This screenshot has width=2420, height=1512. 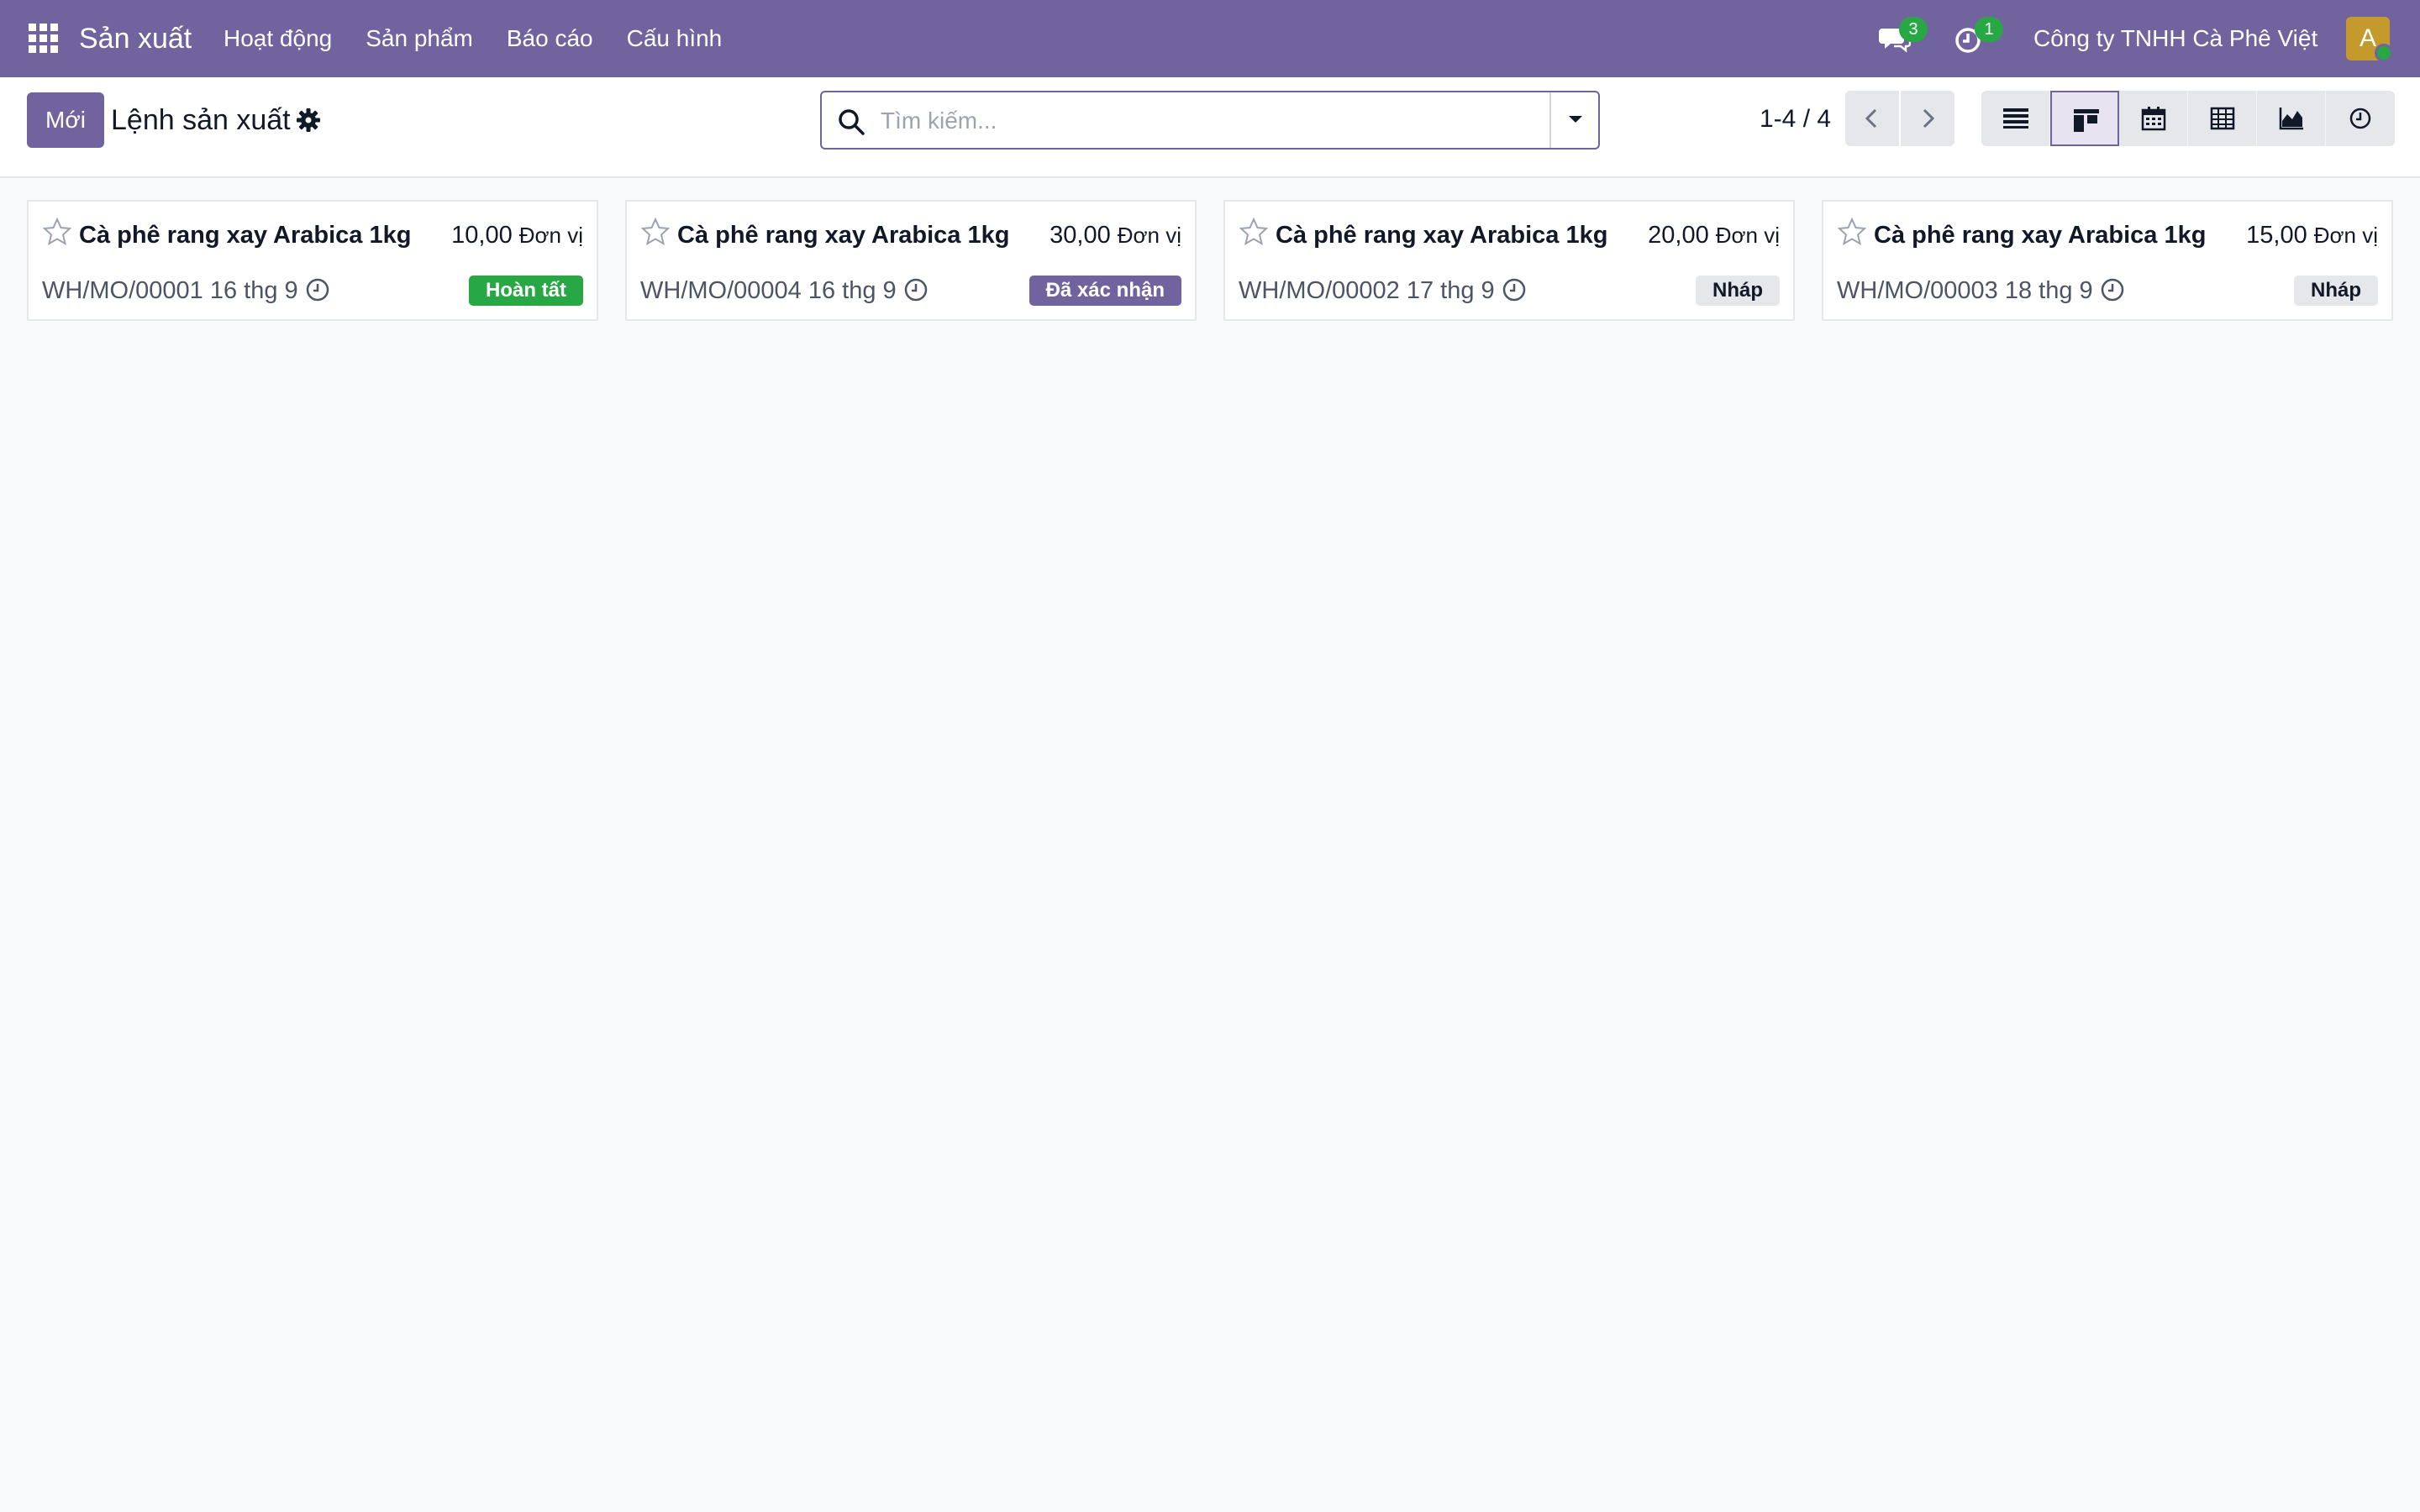 I want to click on gear-icon, so click(x=308, y=120).